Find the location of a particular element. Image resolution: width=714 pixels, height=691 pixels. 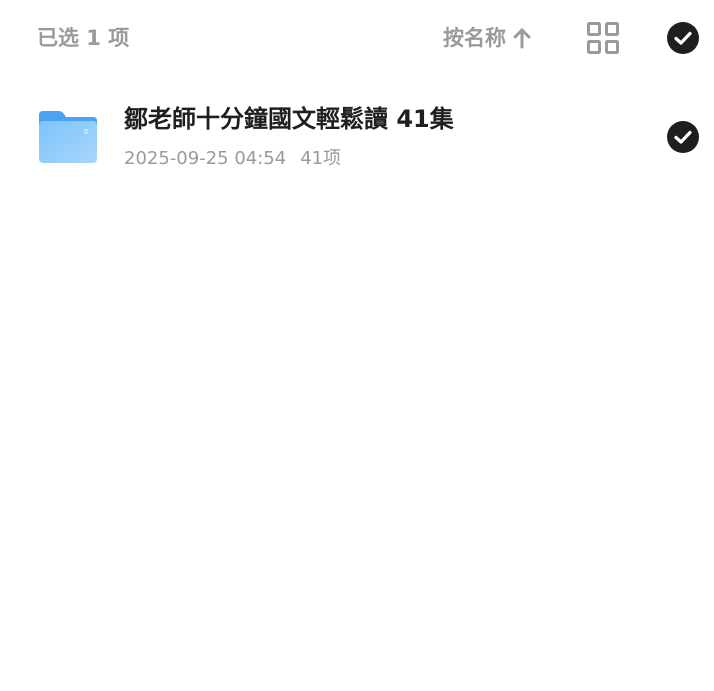

item-check-circle-icon is located at coordinates (683, 137).